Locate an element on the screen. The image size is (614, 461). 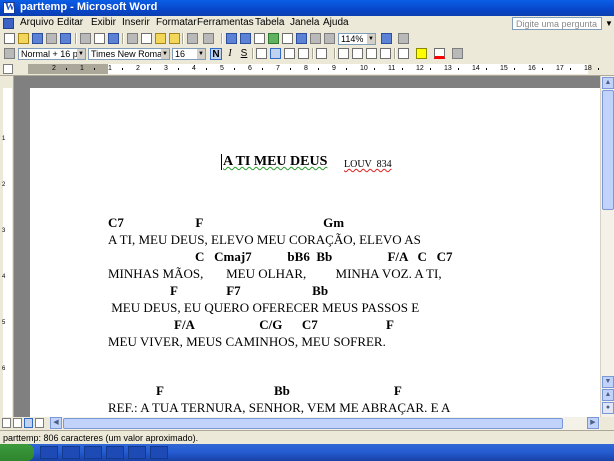
tables-borders-icon is located at coordinates (245, 38).